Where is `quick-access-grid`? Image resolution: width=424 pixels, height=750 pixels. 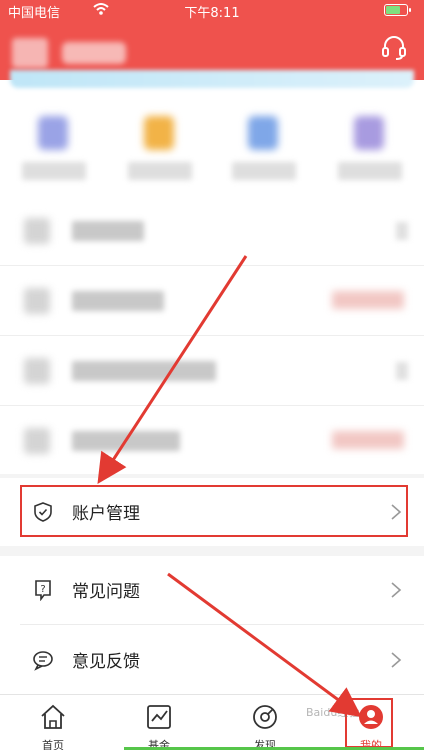 quick-access-grid is located at coordinates (212, 155).